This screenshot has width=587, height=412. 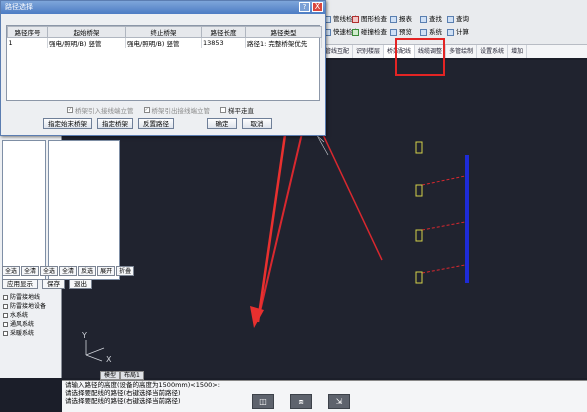 I want to click on layout-tab-bar: 模型 布局1, so click(x=122, y=375).